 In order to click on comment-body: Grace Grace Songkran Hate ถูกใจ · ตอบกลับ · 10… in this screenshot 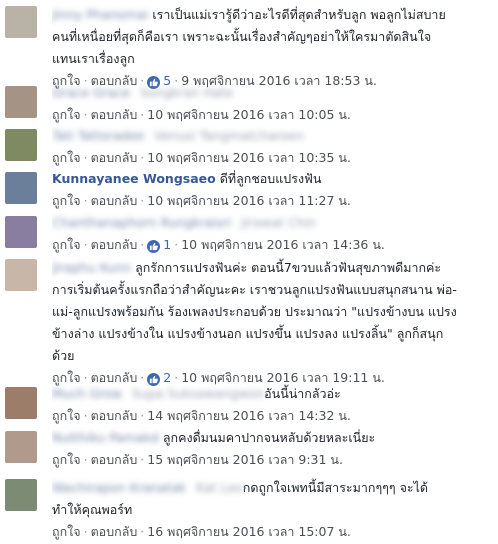, I will do `click(272, 104)`.